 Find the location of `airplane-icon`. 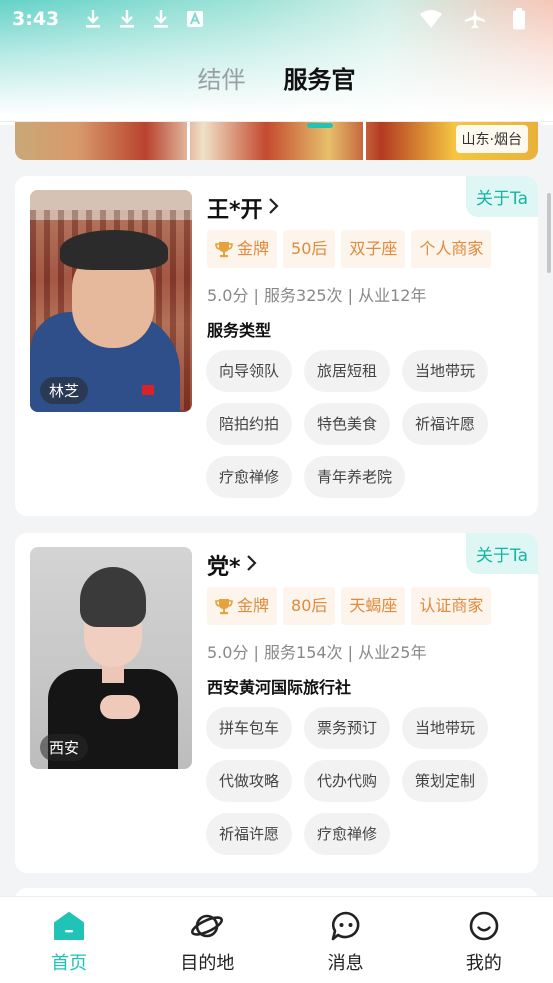

airplane-icon is located at coordinates (475, 19).